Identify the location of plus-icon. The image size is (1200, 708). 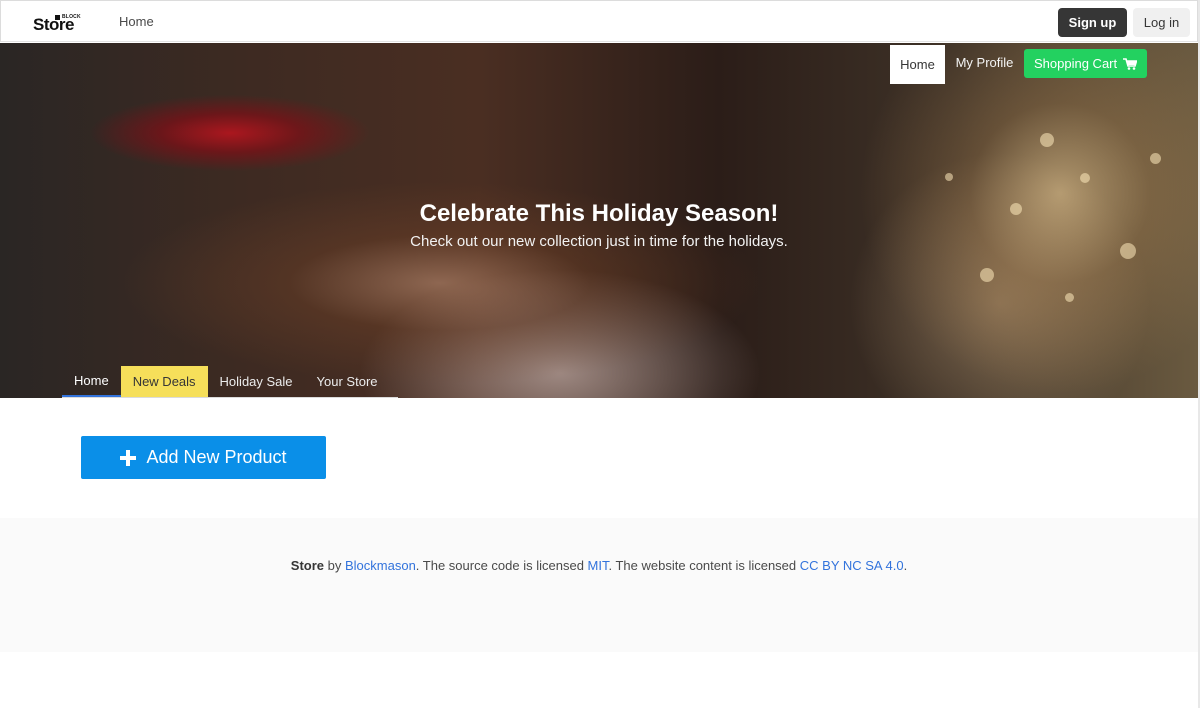
(128, 457).